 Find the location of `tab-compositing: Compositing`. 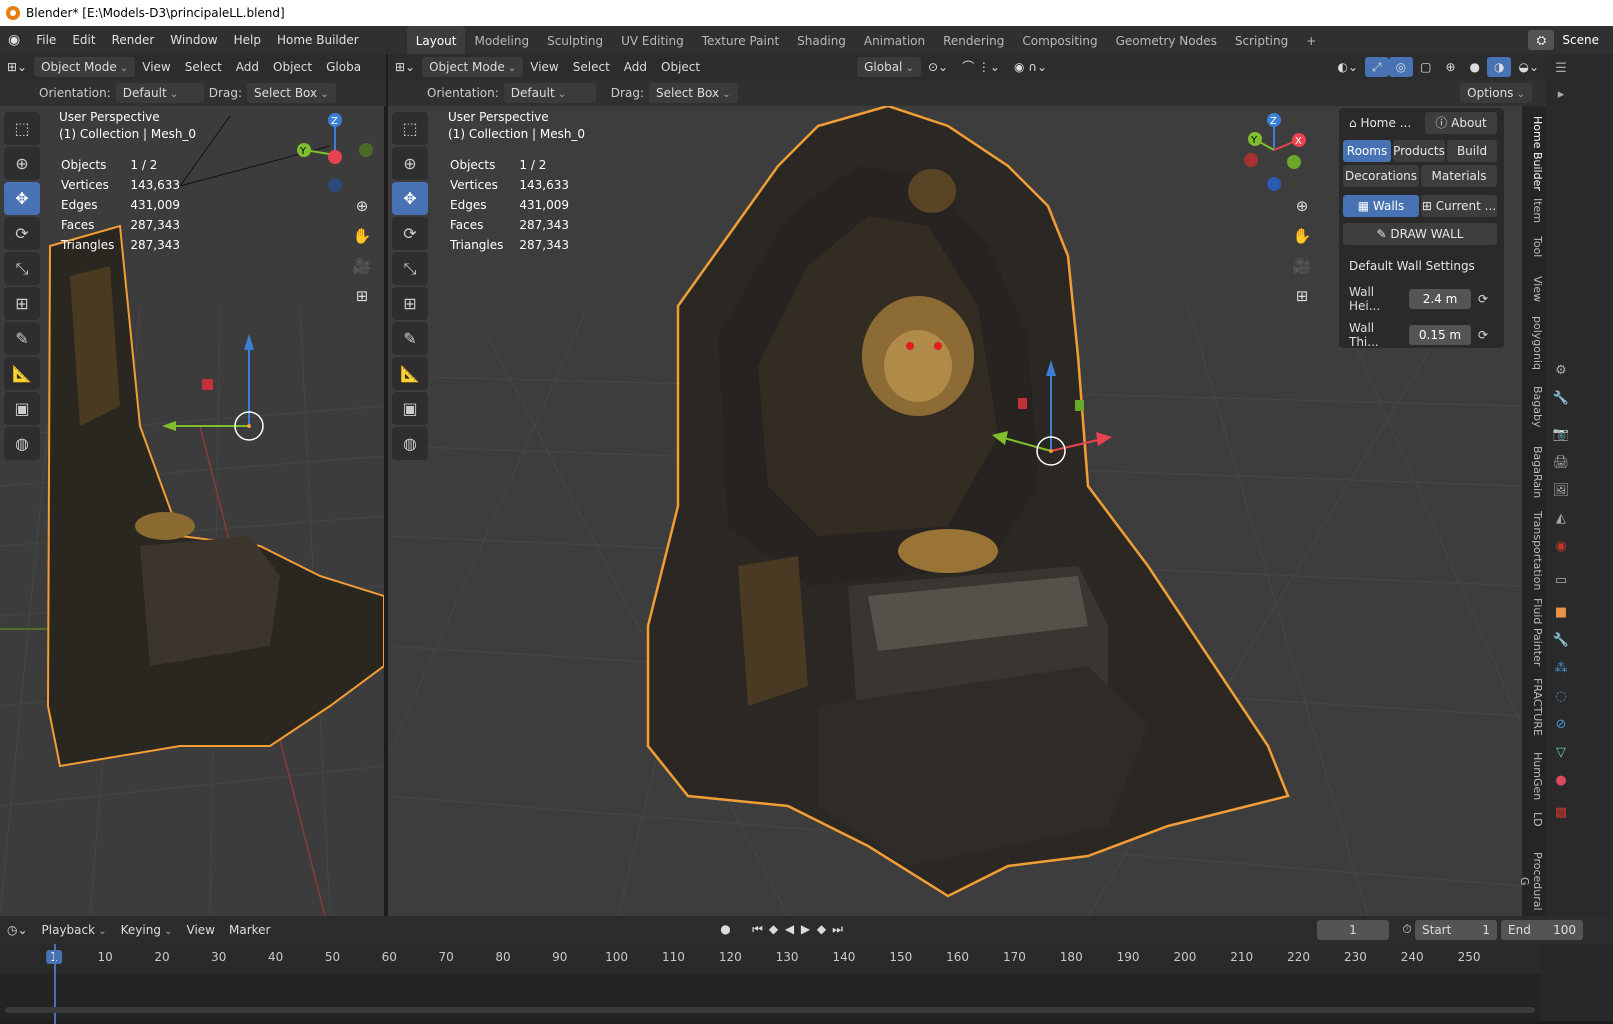

tab-compositing: Compositing is located at coordinates (1059, 40).